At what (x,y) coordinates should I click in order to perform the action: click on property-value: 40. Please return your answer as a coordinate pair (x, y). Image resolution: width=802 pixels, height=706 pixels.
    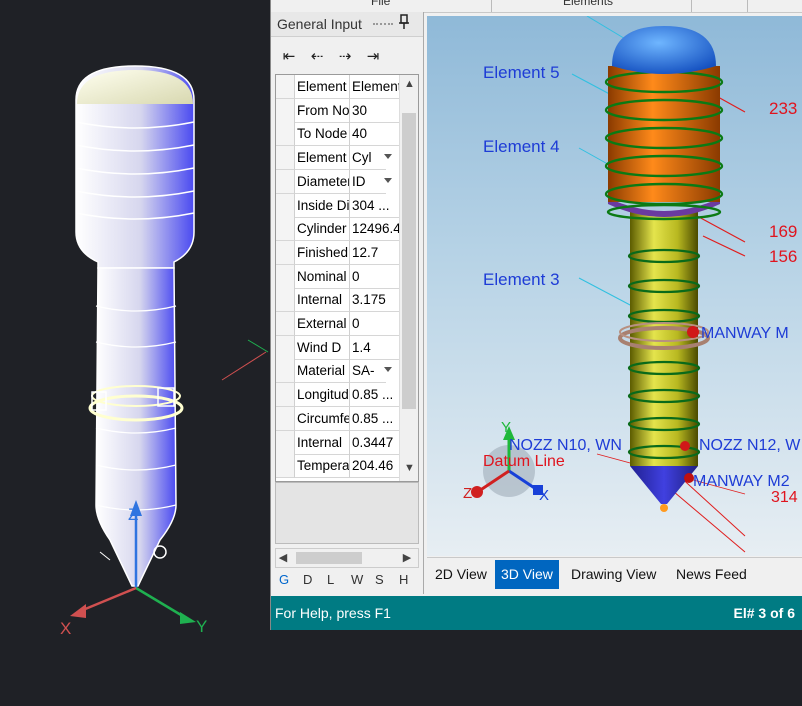
    Looking at the image, I should click on (375, 134).